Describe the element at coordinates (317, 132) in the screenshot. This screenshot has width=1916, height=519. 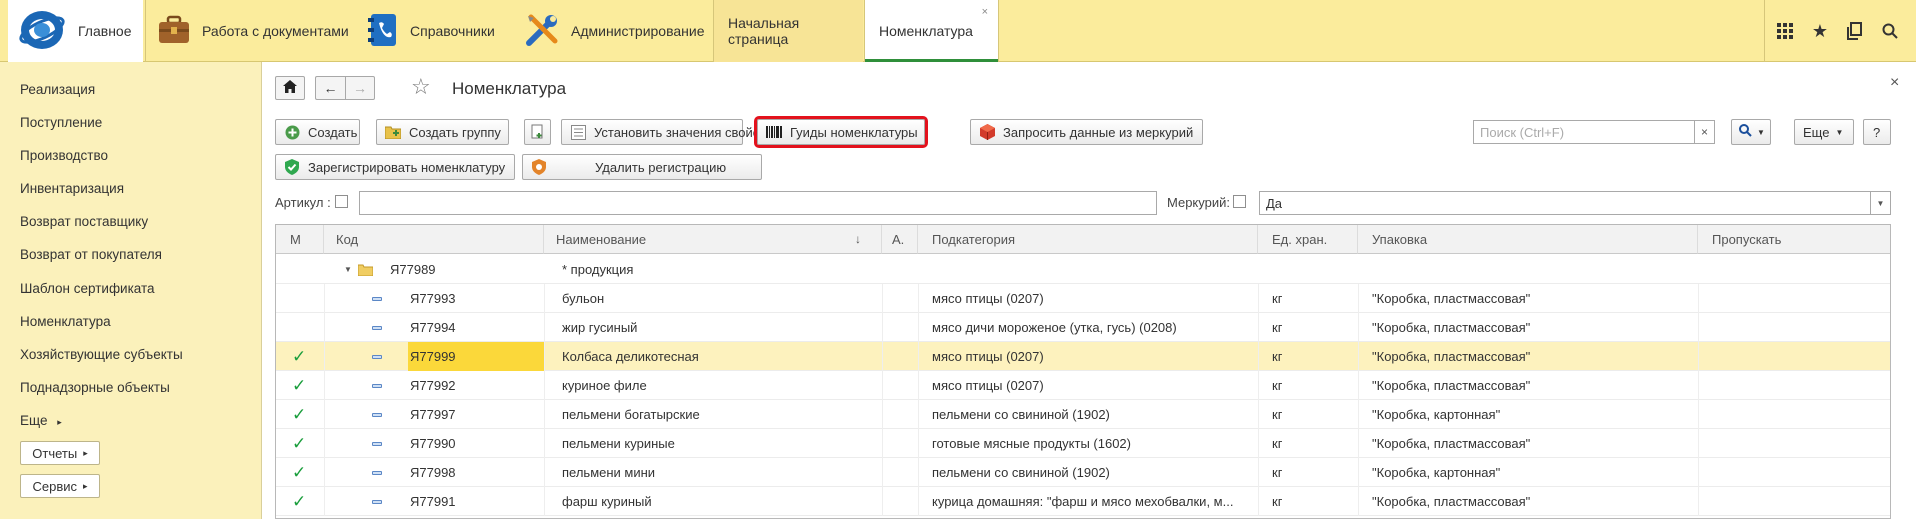
I see `create-button: Создать` at that location.